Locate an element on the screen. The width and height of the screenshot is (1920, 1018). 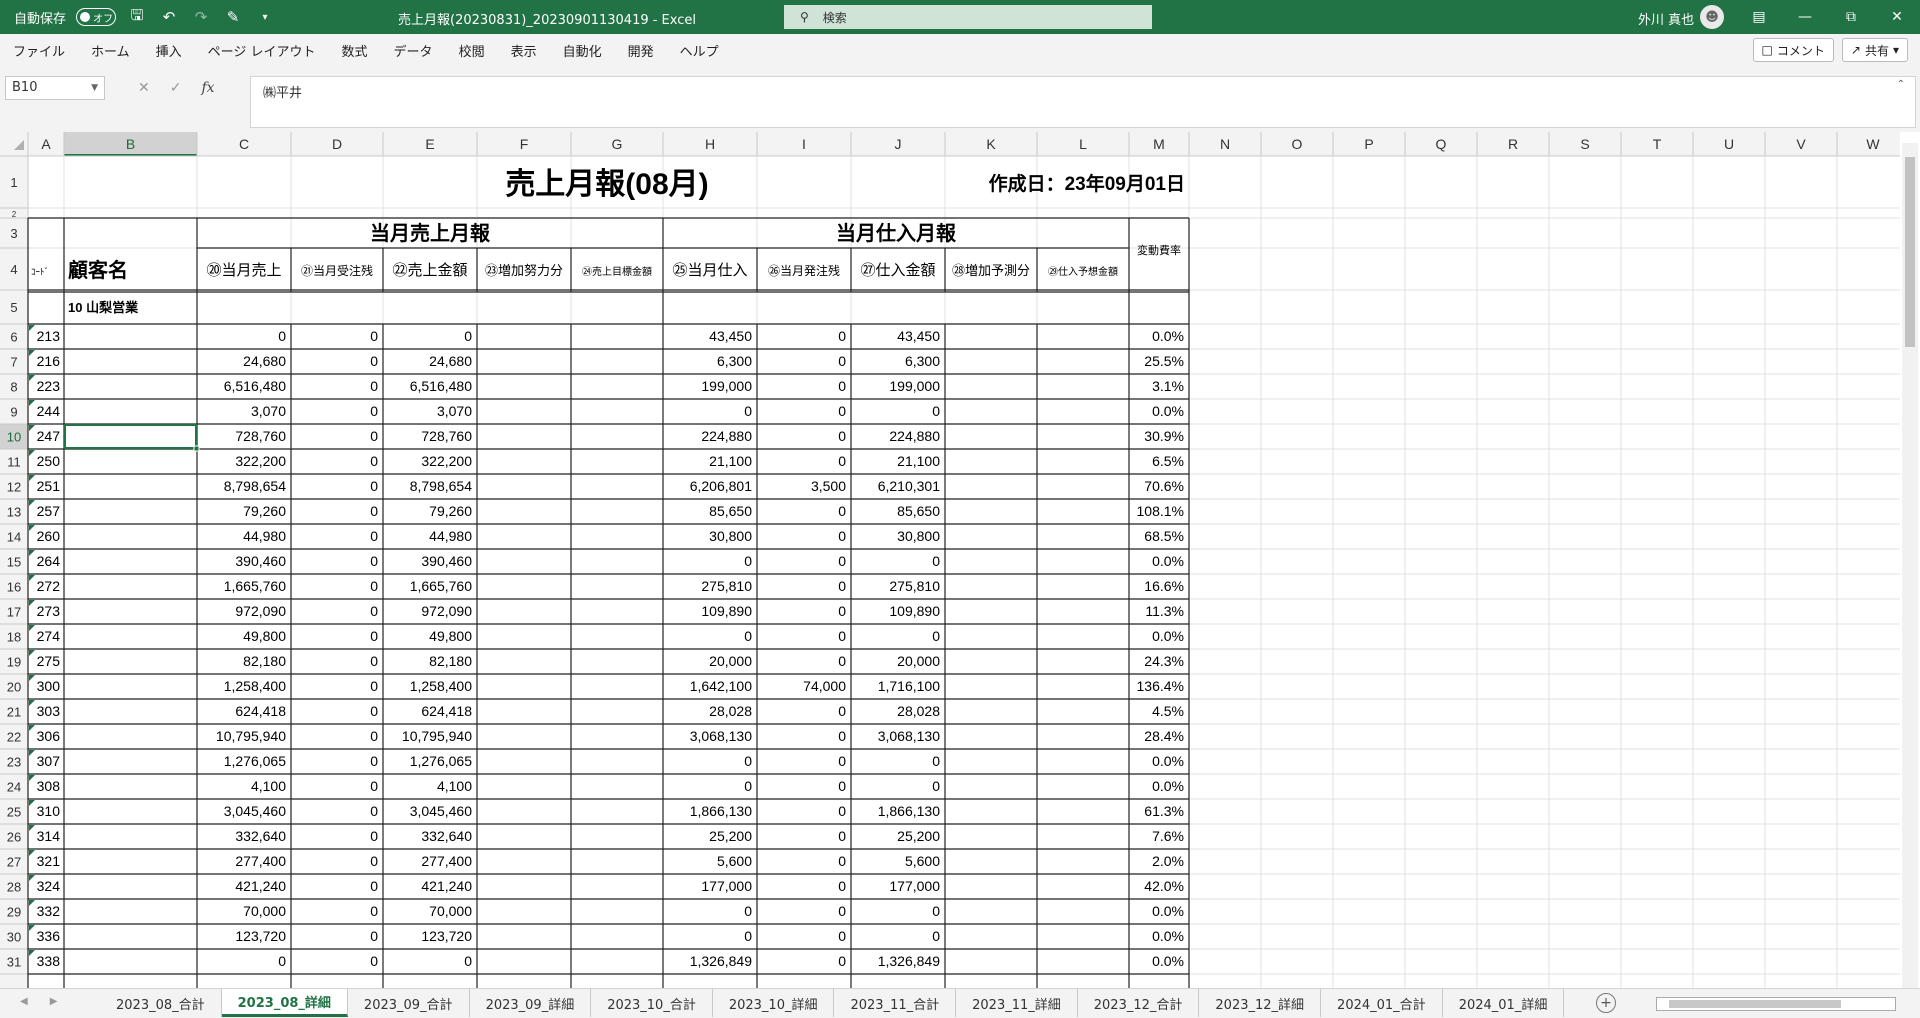
cell-code: 247 is located at coordinates (49, 436).